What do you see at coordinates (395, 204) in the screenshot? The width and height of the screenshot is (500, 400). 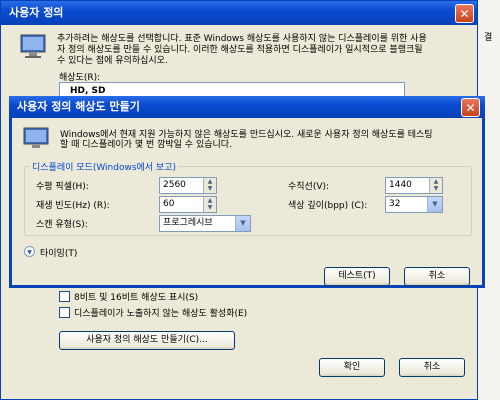 I see `color-depth-value: 32` at bounding box center [395, 204].